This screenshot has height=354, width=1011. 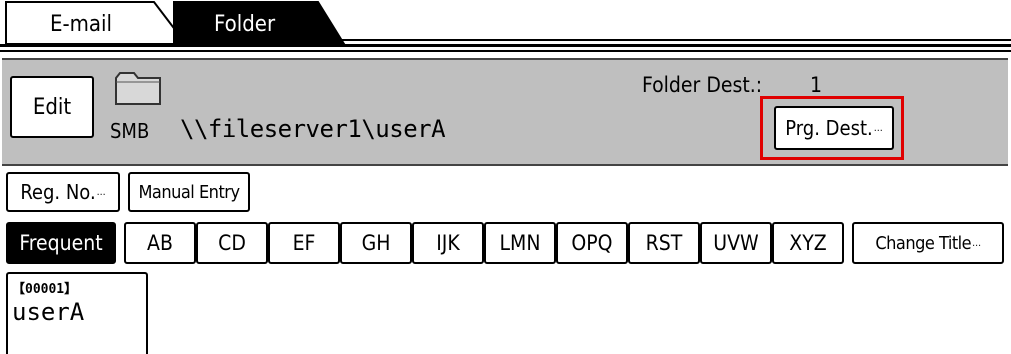 What do you see at coordinates (923, 243) in the screenshot?
I see `change-title-label: Change Title` at bounding box center [923, 243].